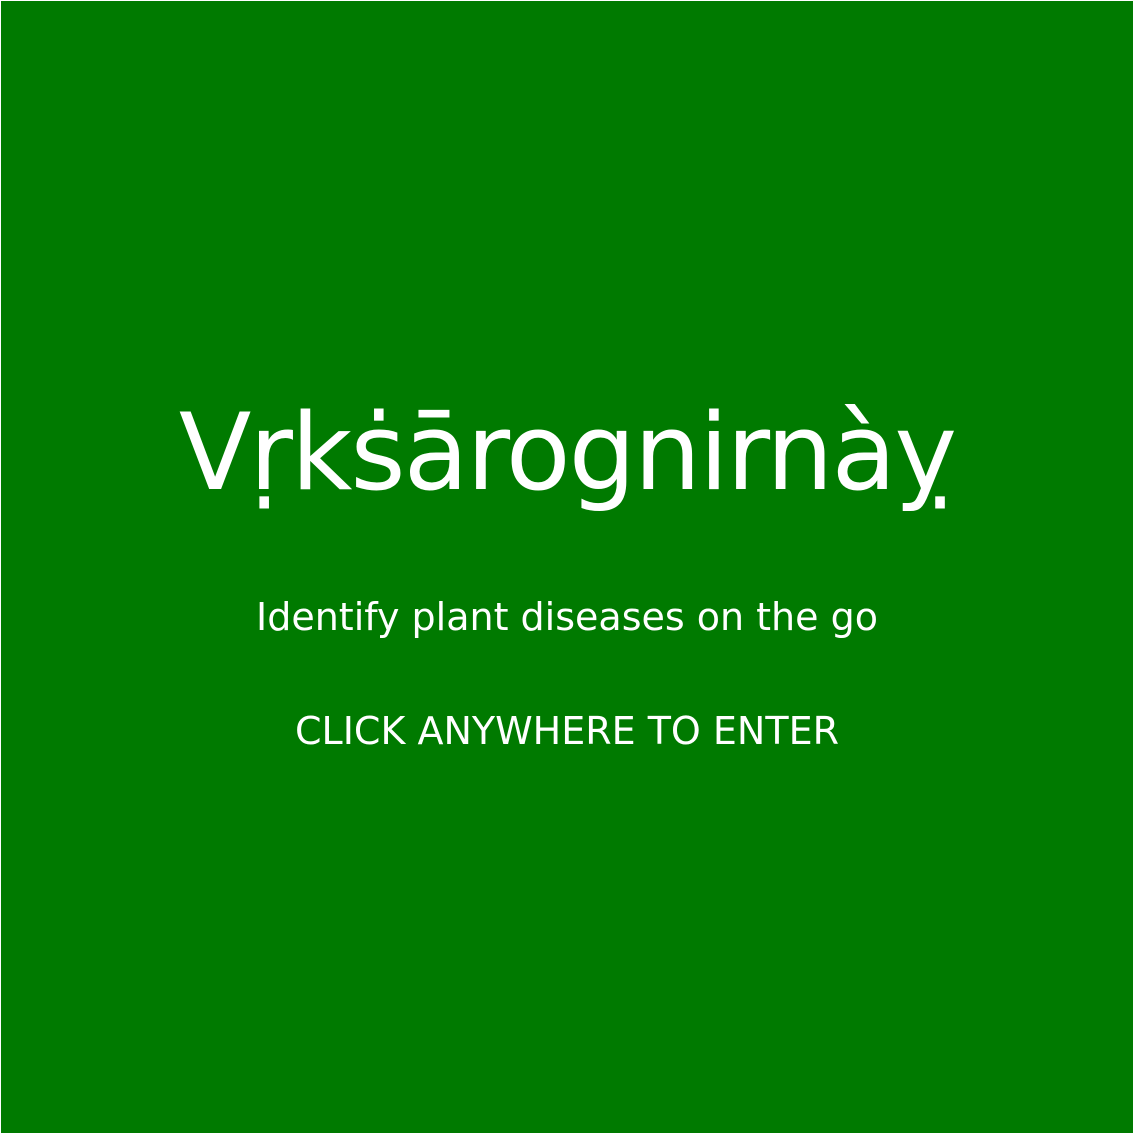  What do you see at coordinates (567, 731) in the screenshot?
I see `enter-prompt: CLICK ANYWHERE TO ENTER` at bounding box center [567, 731].